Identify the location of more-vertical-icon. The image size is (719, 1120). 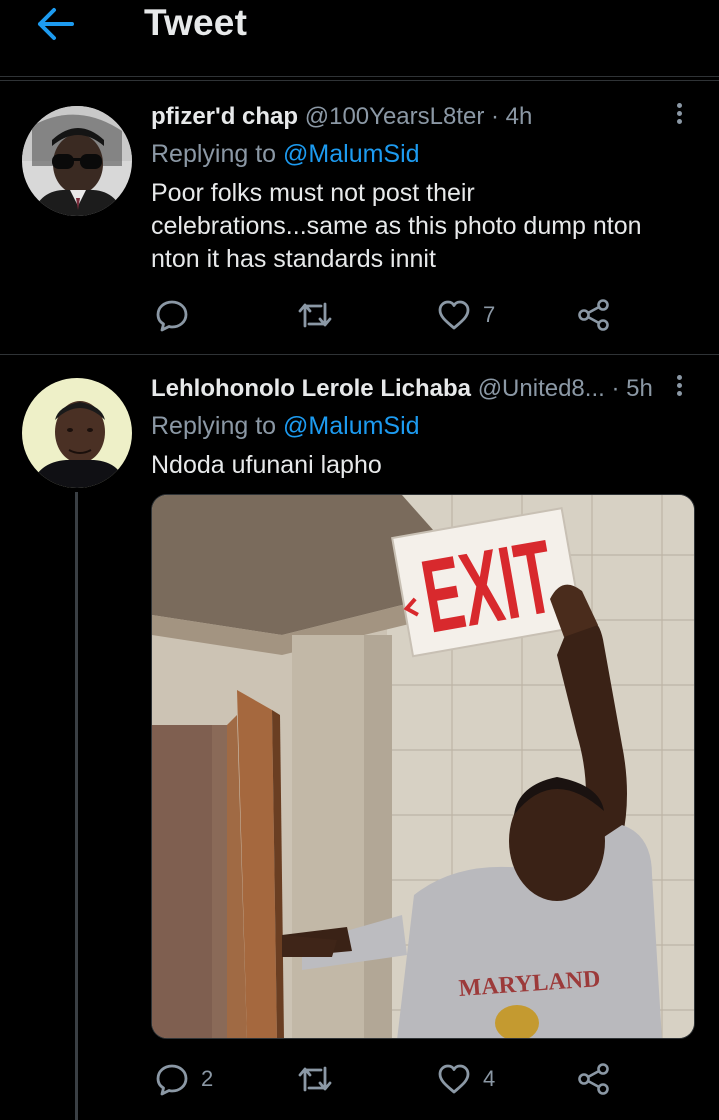
(679, 385).